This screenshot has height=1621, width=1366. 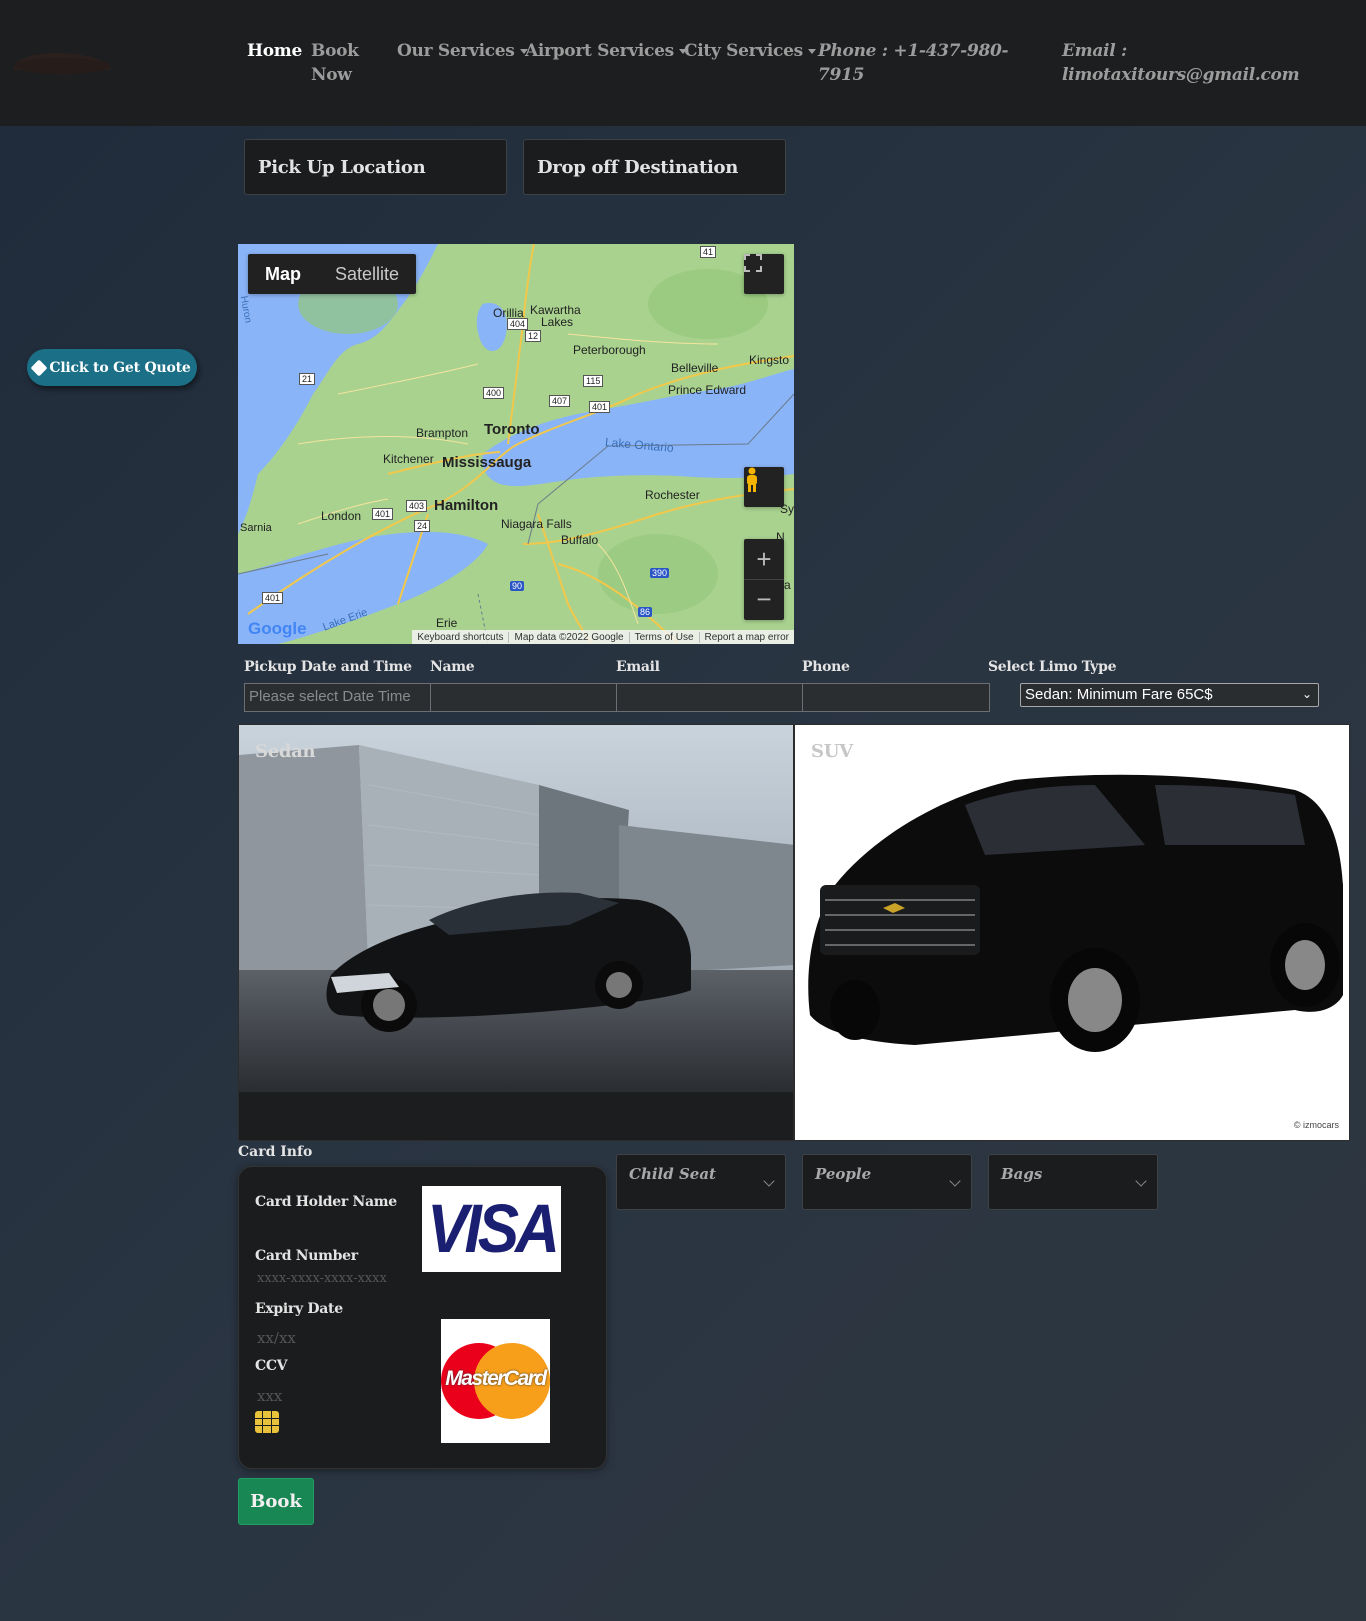 I want to click on get-quote-button: Click to Get Quote, so click(x=112, y=367).